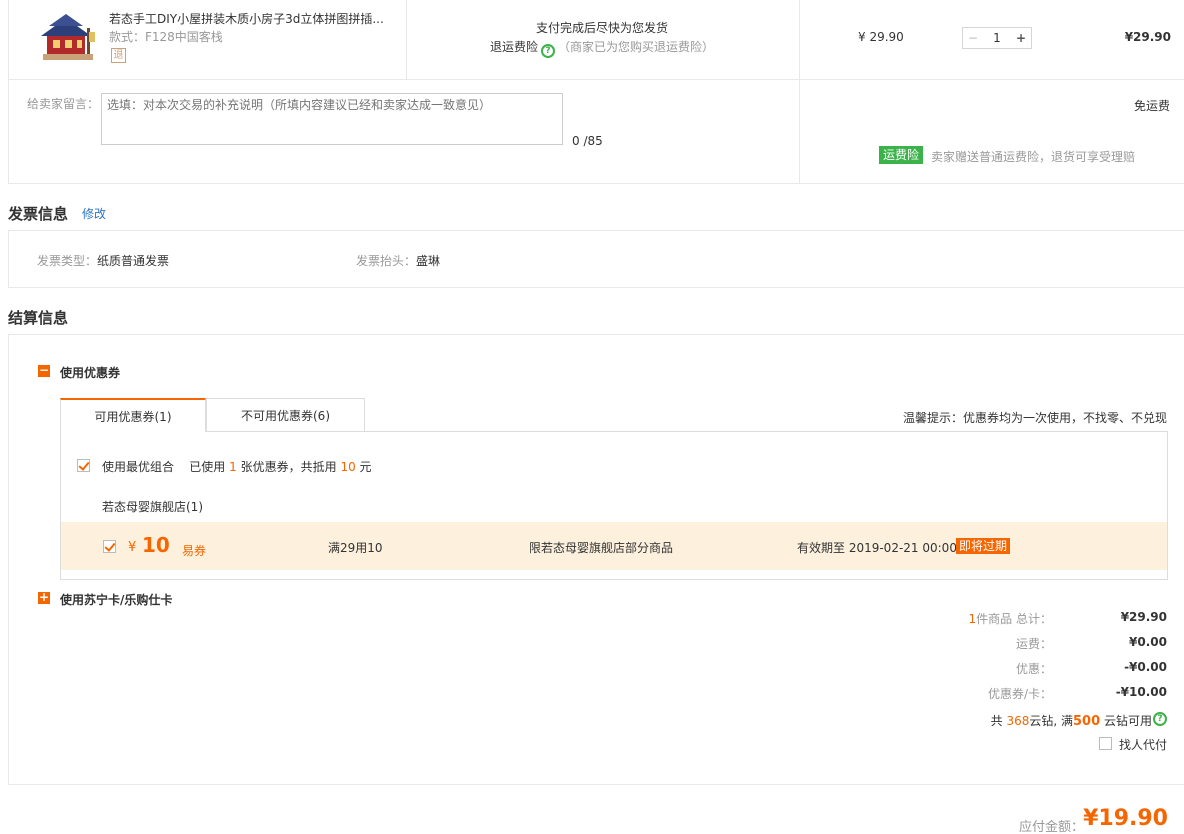  I want to click on line-total: ¥29.90, so click(1147, 37).